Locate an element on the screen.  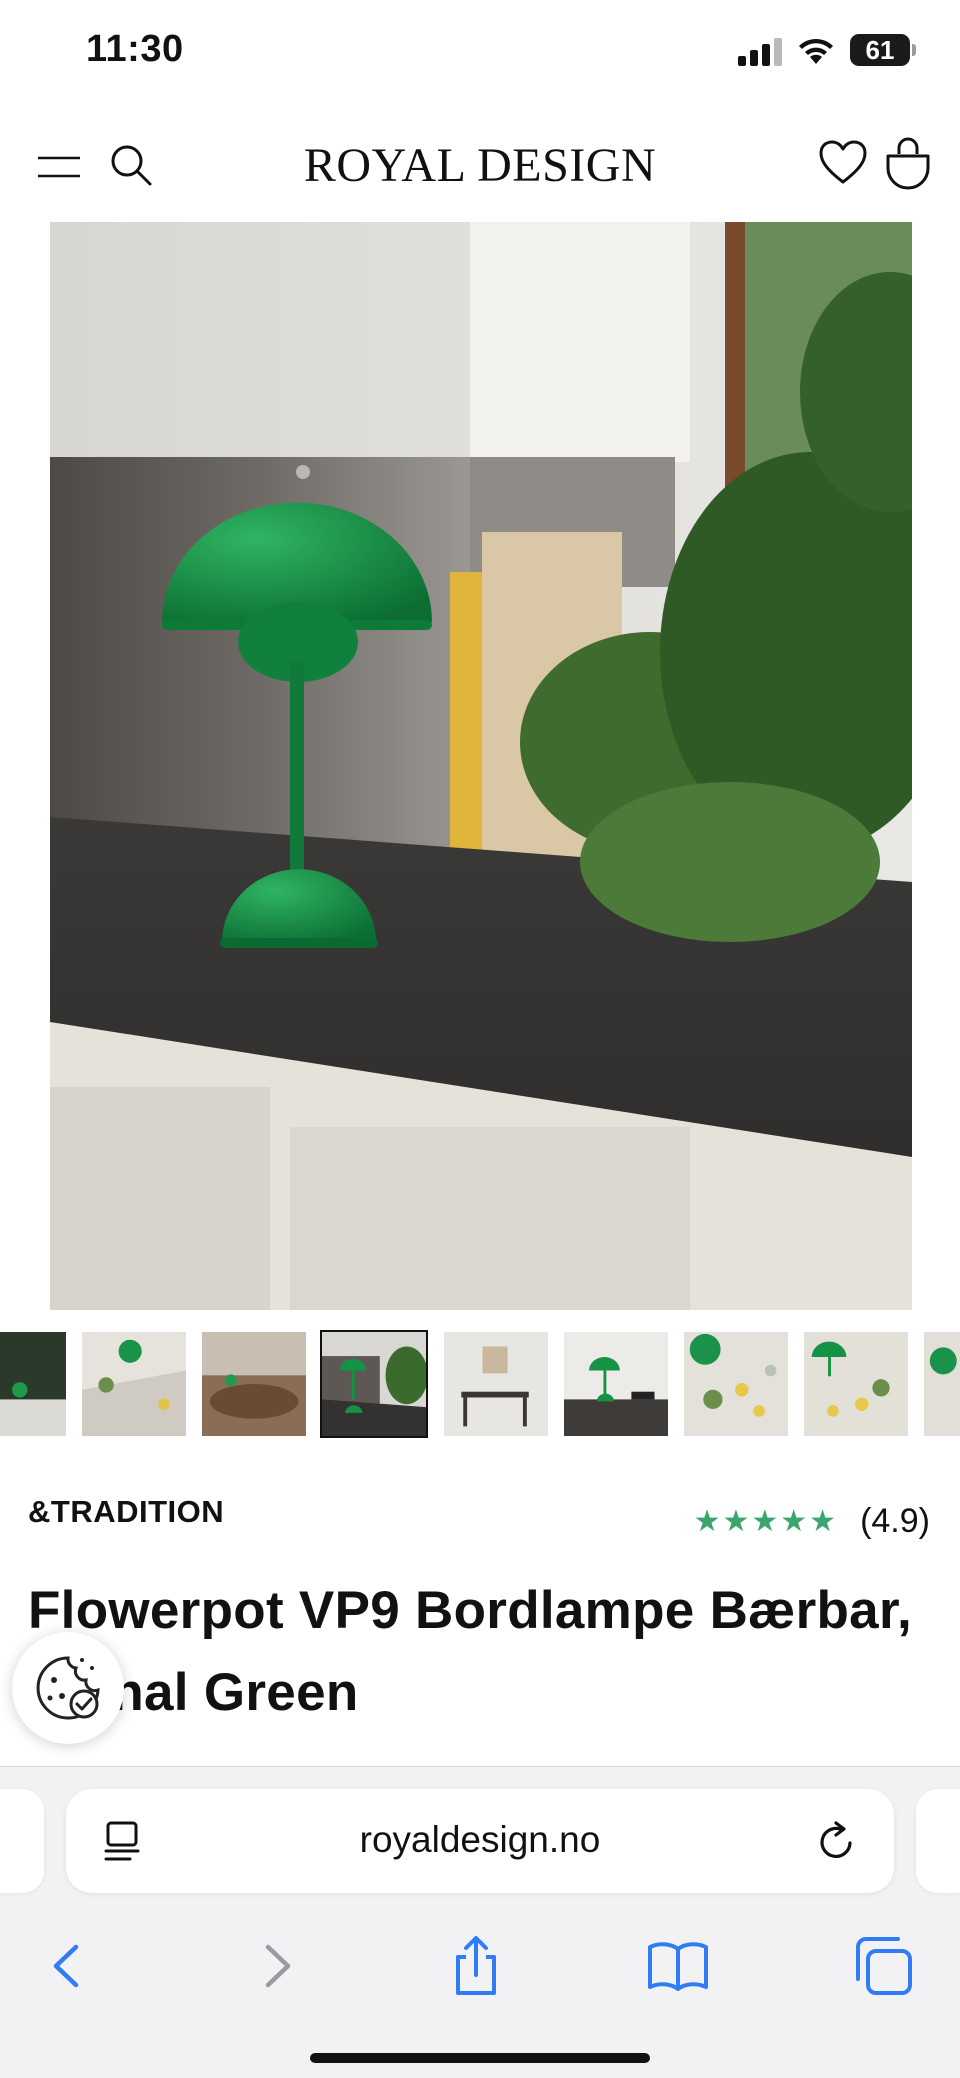
thumbnail-strip is located at coordinates (480, 1385).